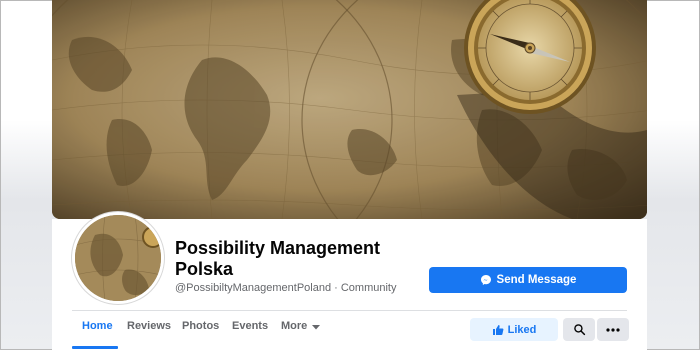  I want to click on liked-button: Liked, so click(514, 329).